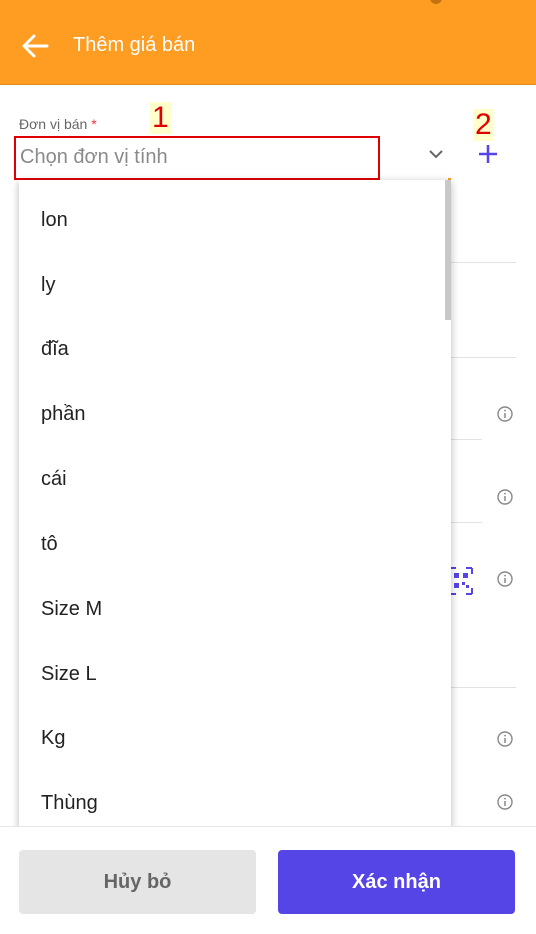 The image size is (536, 934). What do you see at coordinates (69, 803) in the screenshot?
I see `dropdown-option: Thùng` at bounding box center [69, 803].